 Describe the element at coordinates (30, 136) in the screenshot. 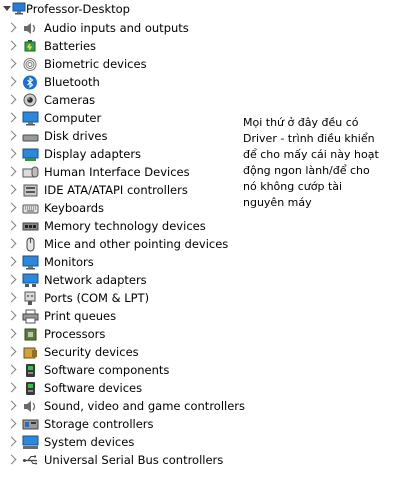

I see `disk-drive-icon` at that location.